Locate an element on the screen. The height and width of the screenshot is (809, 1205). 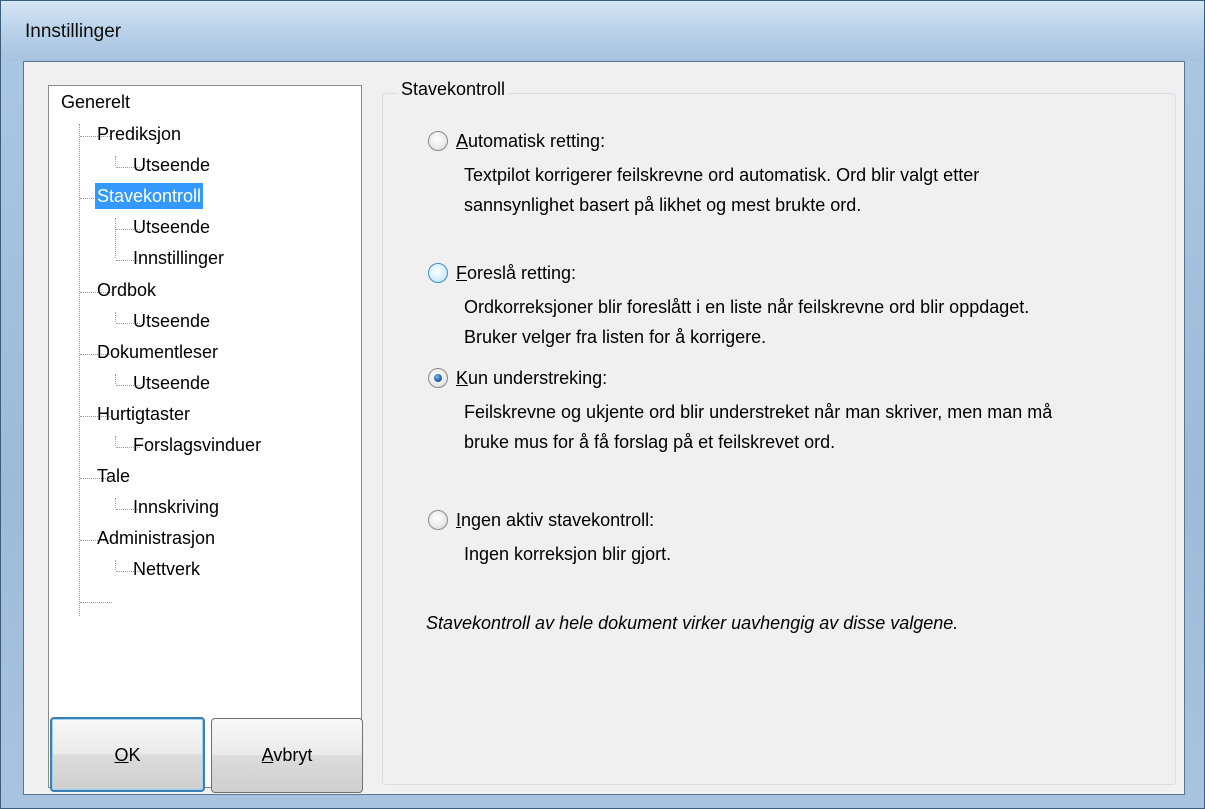
ok-button: OK is located at coordinates (127, 754).